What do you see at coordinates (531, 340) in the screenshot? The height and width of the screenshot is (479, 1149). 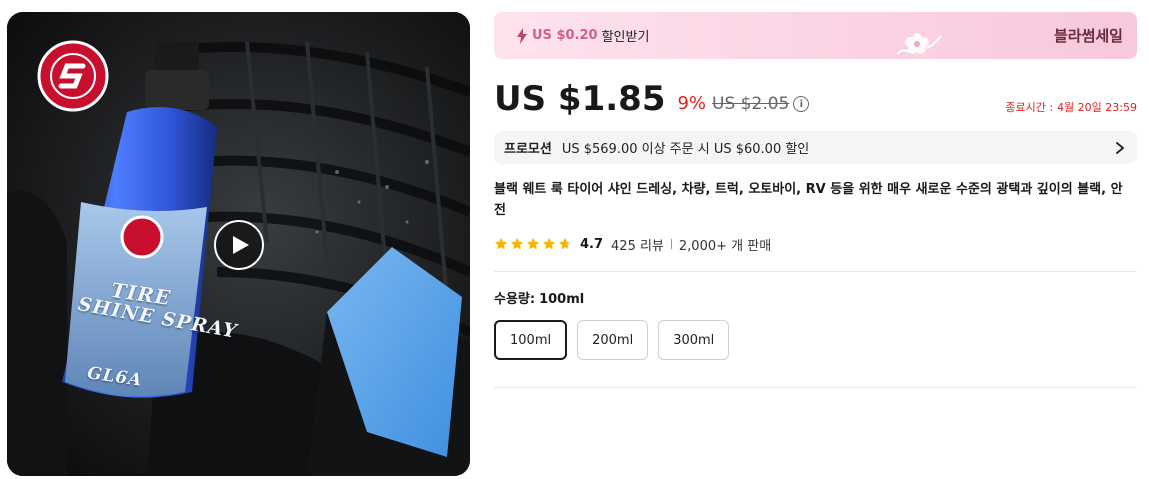 I see `capacity-option-100ml: 100ml` at bounding box center [531, 340].